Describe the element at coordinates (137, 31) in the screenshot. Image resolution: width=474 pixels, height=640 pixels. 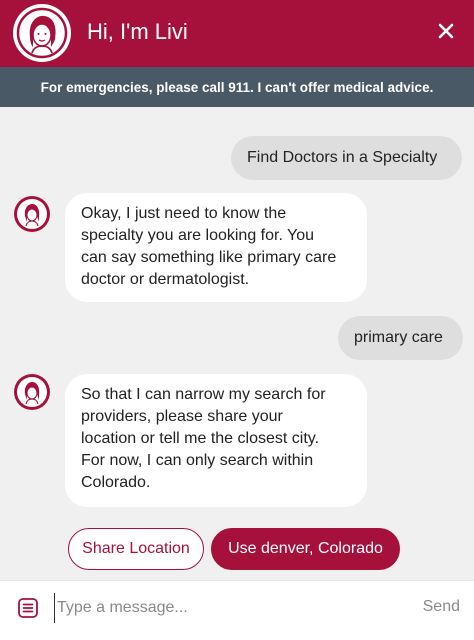
I see `chat-title: Hi, I'm Livi` at that location.